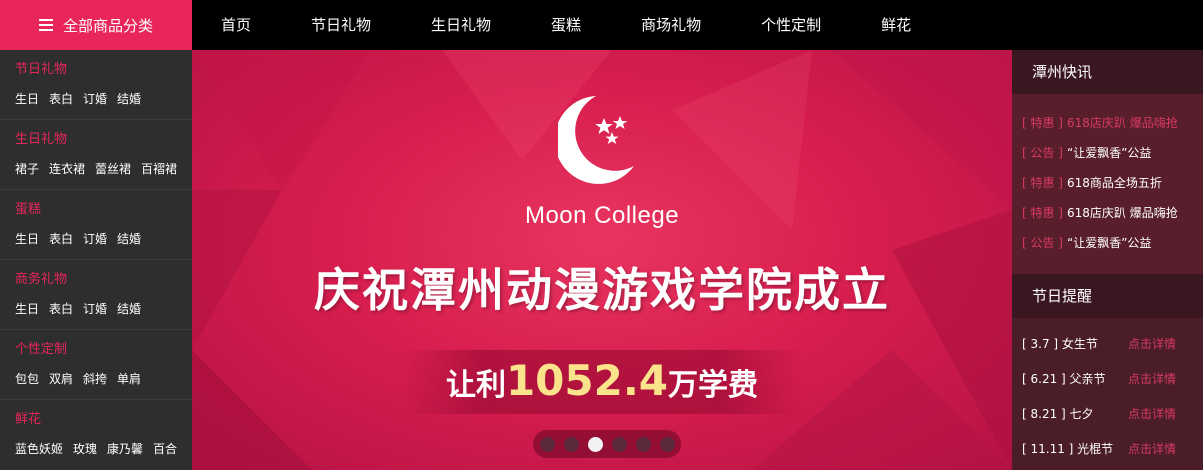 This screenshot has width=1203, height=470. What do you see at coordinates (125, 448) in the screenshot?
I see `category-link: 康乃馨` at bounding box center [125, 448].